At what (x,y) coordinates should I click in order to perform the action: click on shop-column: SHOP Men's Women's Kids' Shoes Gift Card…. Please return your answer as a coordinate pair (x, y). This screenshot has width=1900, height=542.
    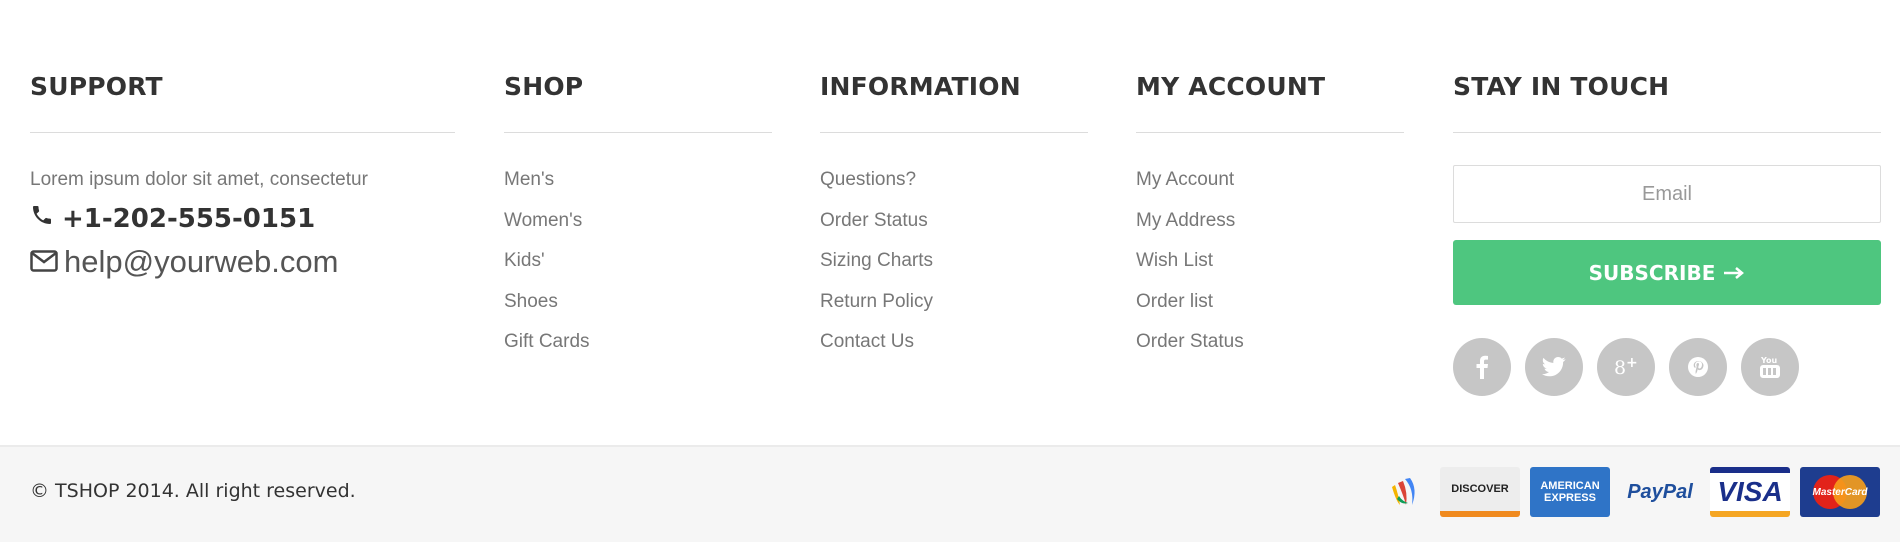
    Looking at the image, I should click on (638, 222).